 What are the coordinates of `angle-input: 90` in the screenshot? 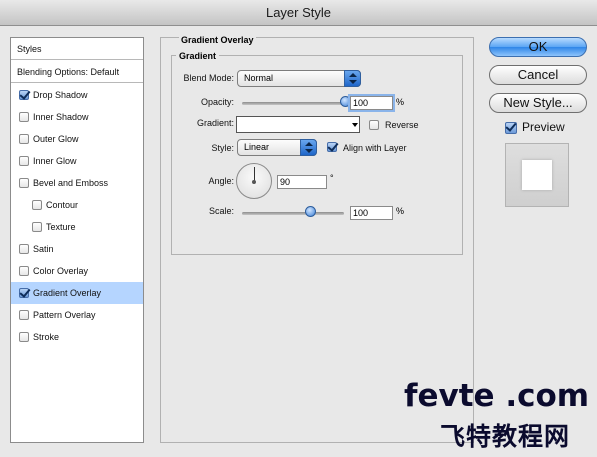 It's located at (302, 182).